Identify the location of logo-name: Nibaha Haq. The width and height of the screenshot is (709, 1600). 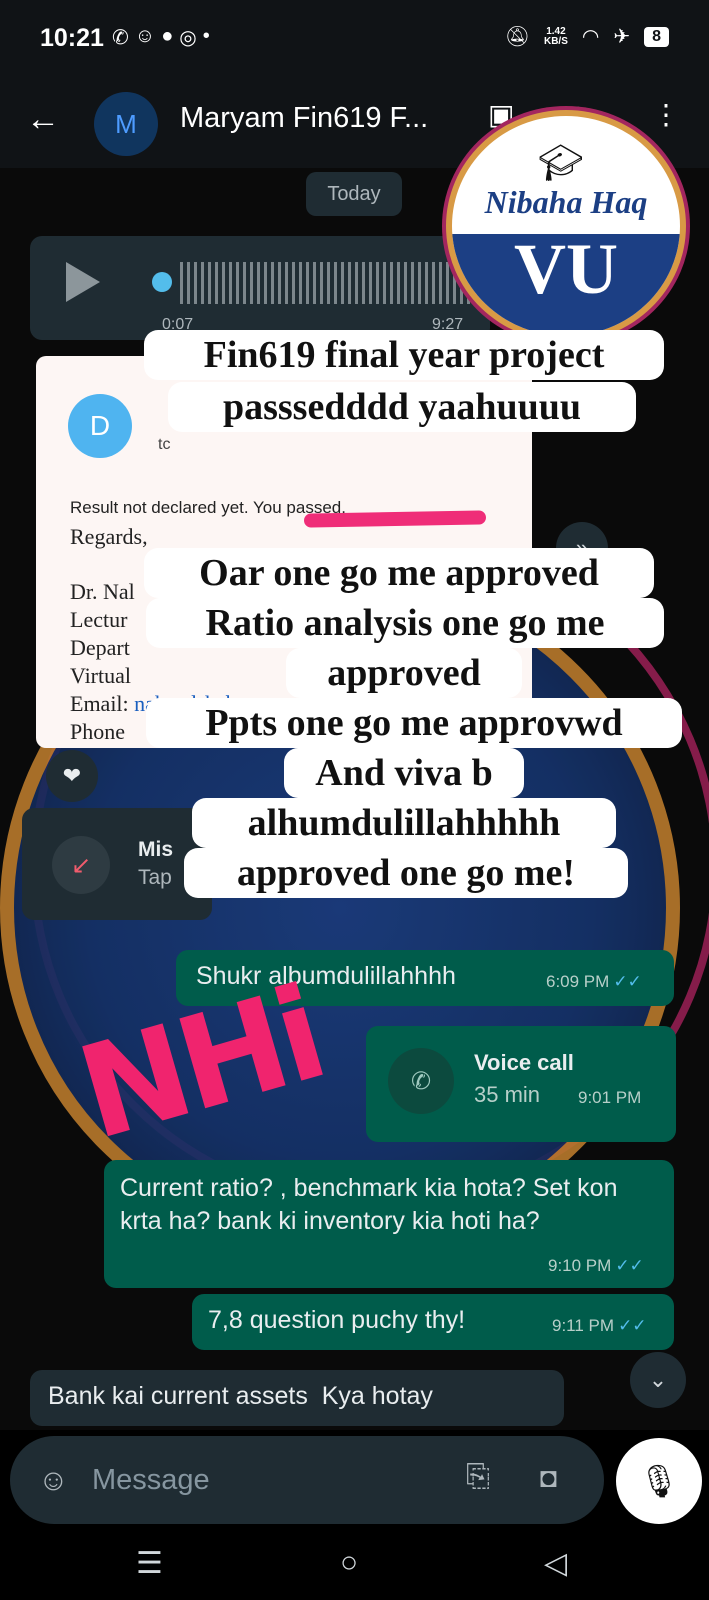
(566, 202).